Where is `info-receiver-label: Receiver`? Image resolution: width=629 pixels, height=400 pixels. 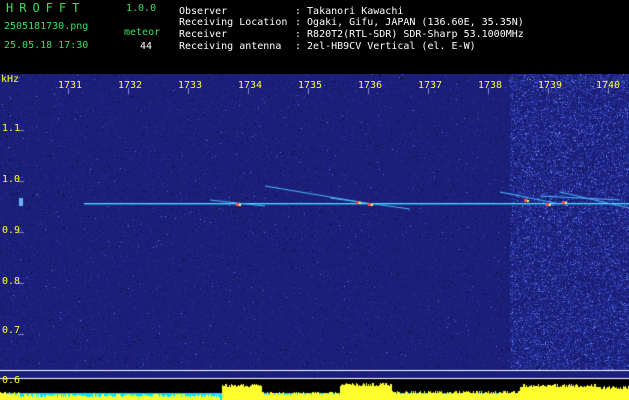
info-receiver-label: Receiver is located at coordinates (203, 34).